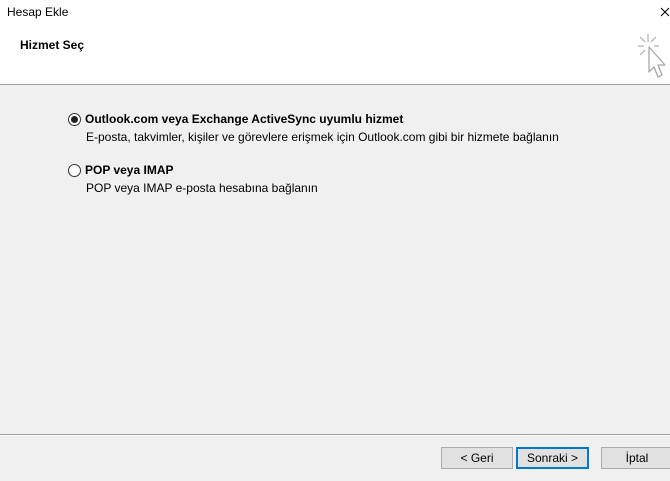 This screenshot has width=670, height=481. What do you see at coordinates (652, 56) in the screenshot?
I see `cursor-sparkle-icon` at bounding box center [652, 56].